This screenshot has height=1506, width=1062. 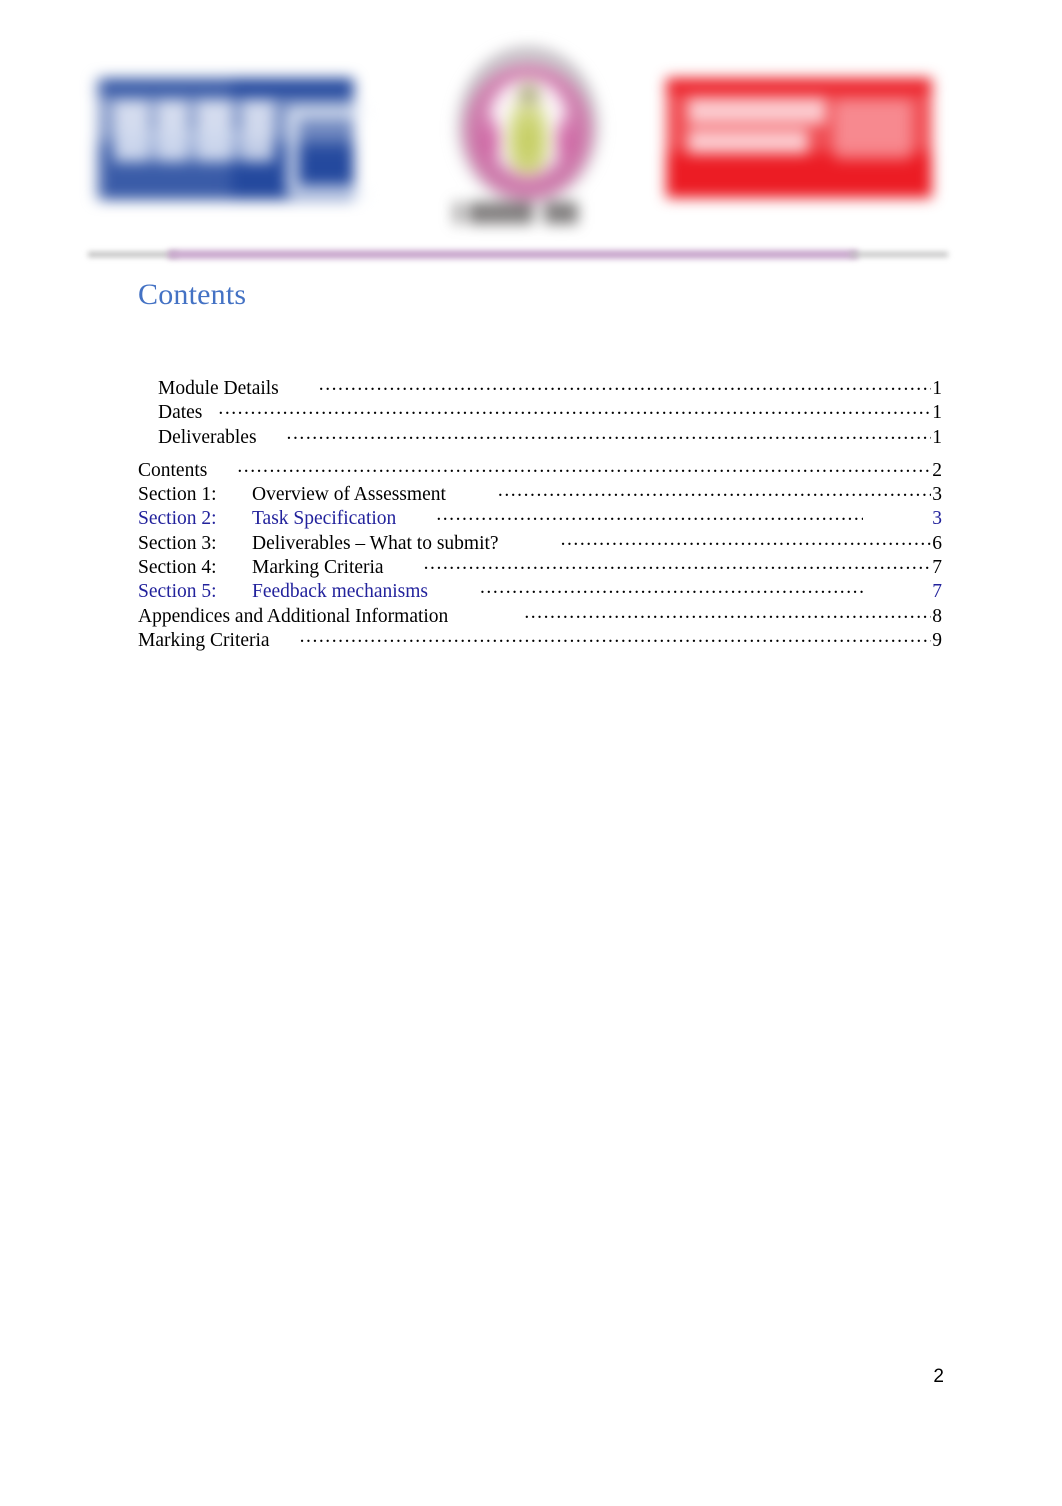 I want to click on toc-entry: Section 1: Overview of Assessment 3, so click(x=540, y=494).